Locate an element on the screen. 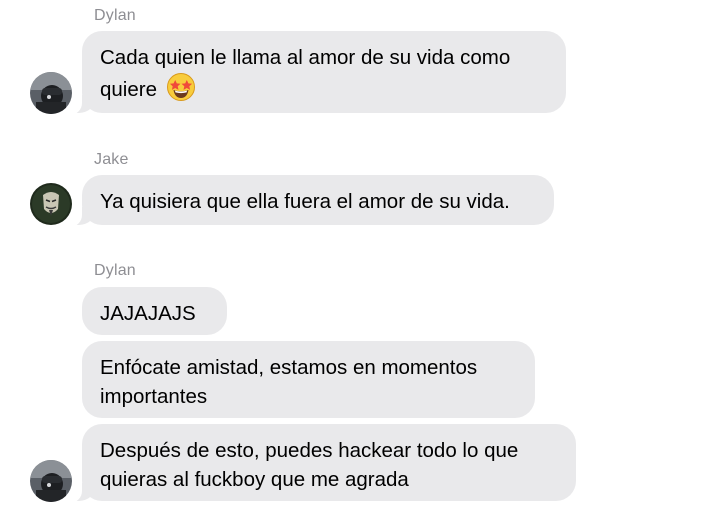  avatar-jake is located at coordinates (51, 204).